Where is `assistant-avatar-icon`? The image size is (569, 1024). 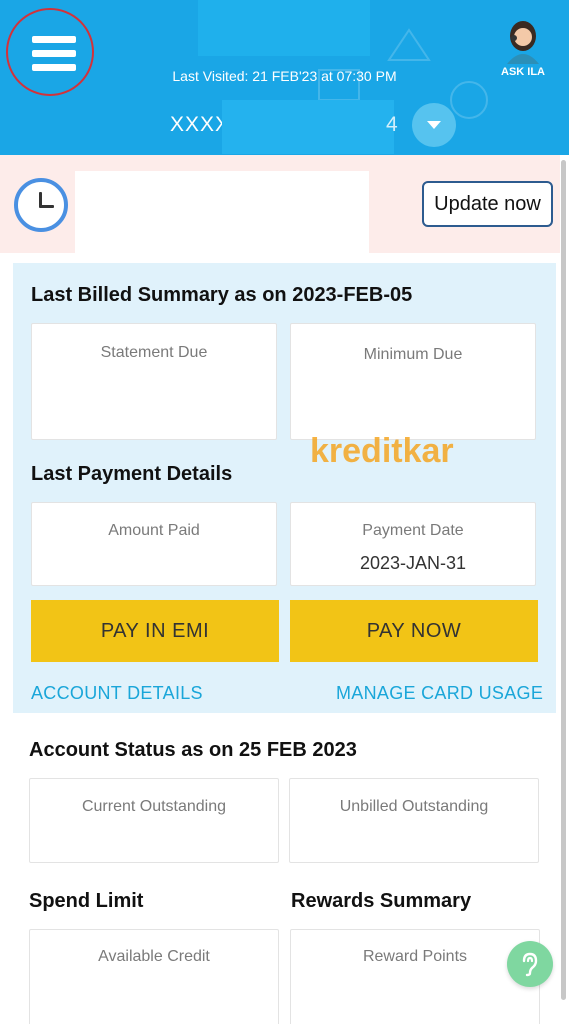
assistant-avatar-icon is located at coordinates (523, 42).